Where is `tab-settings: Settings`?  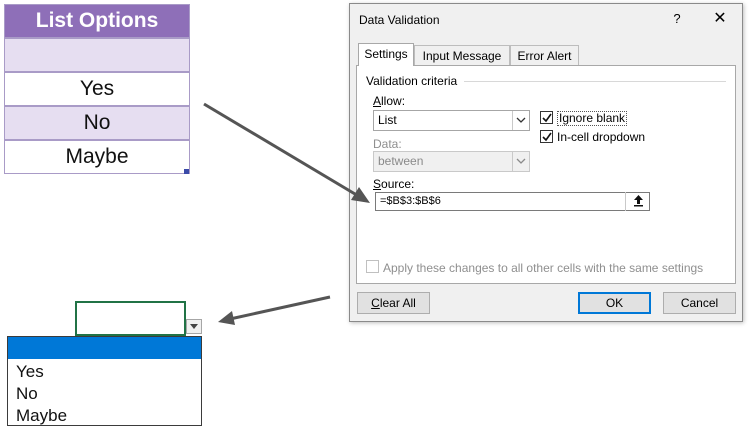
tab-settings: Settings is located at coordinates (386, 54).